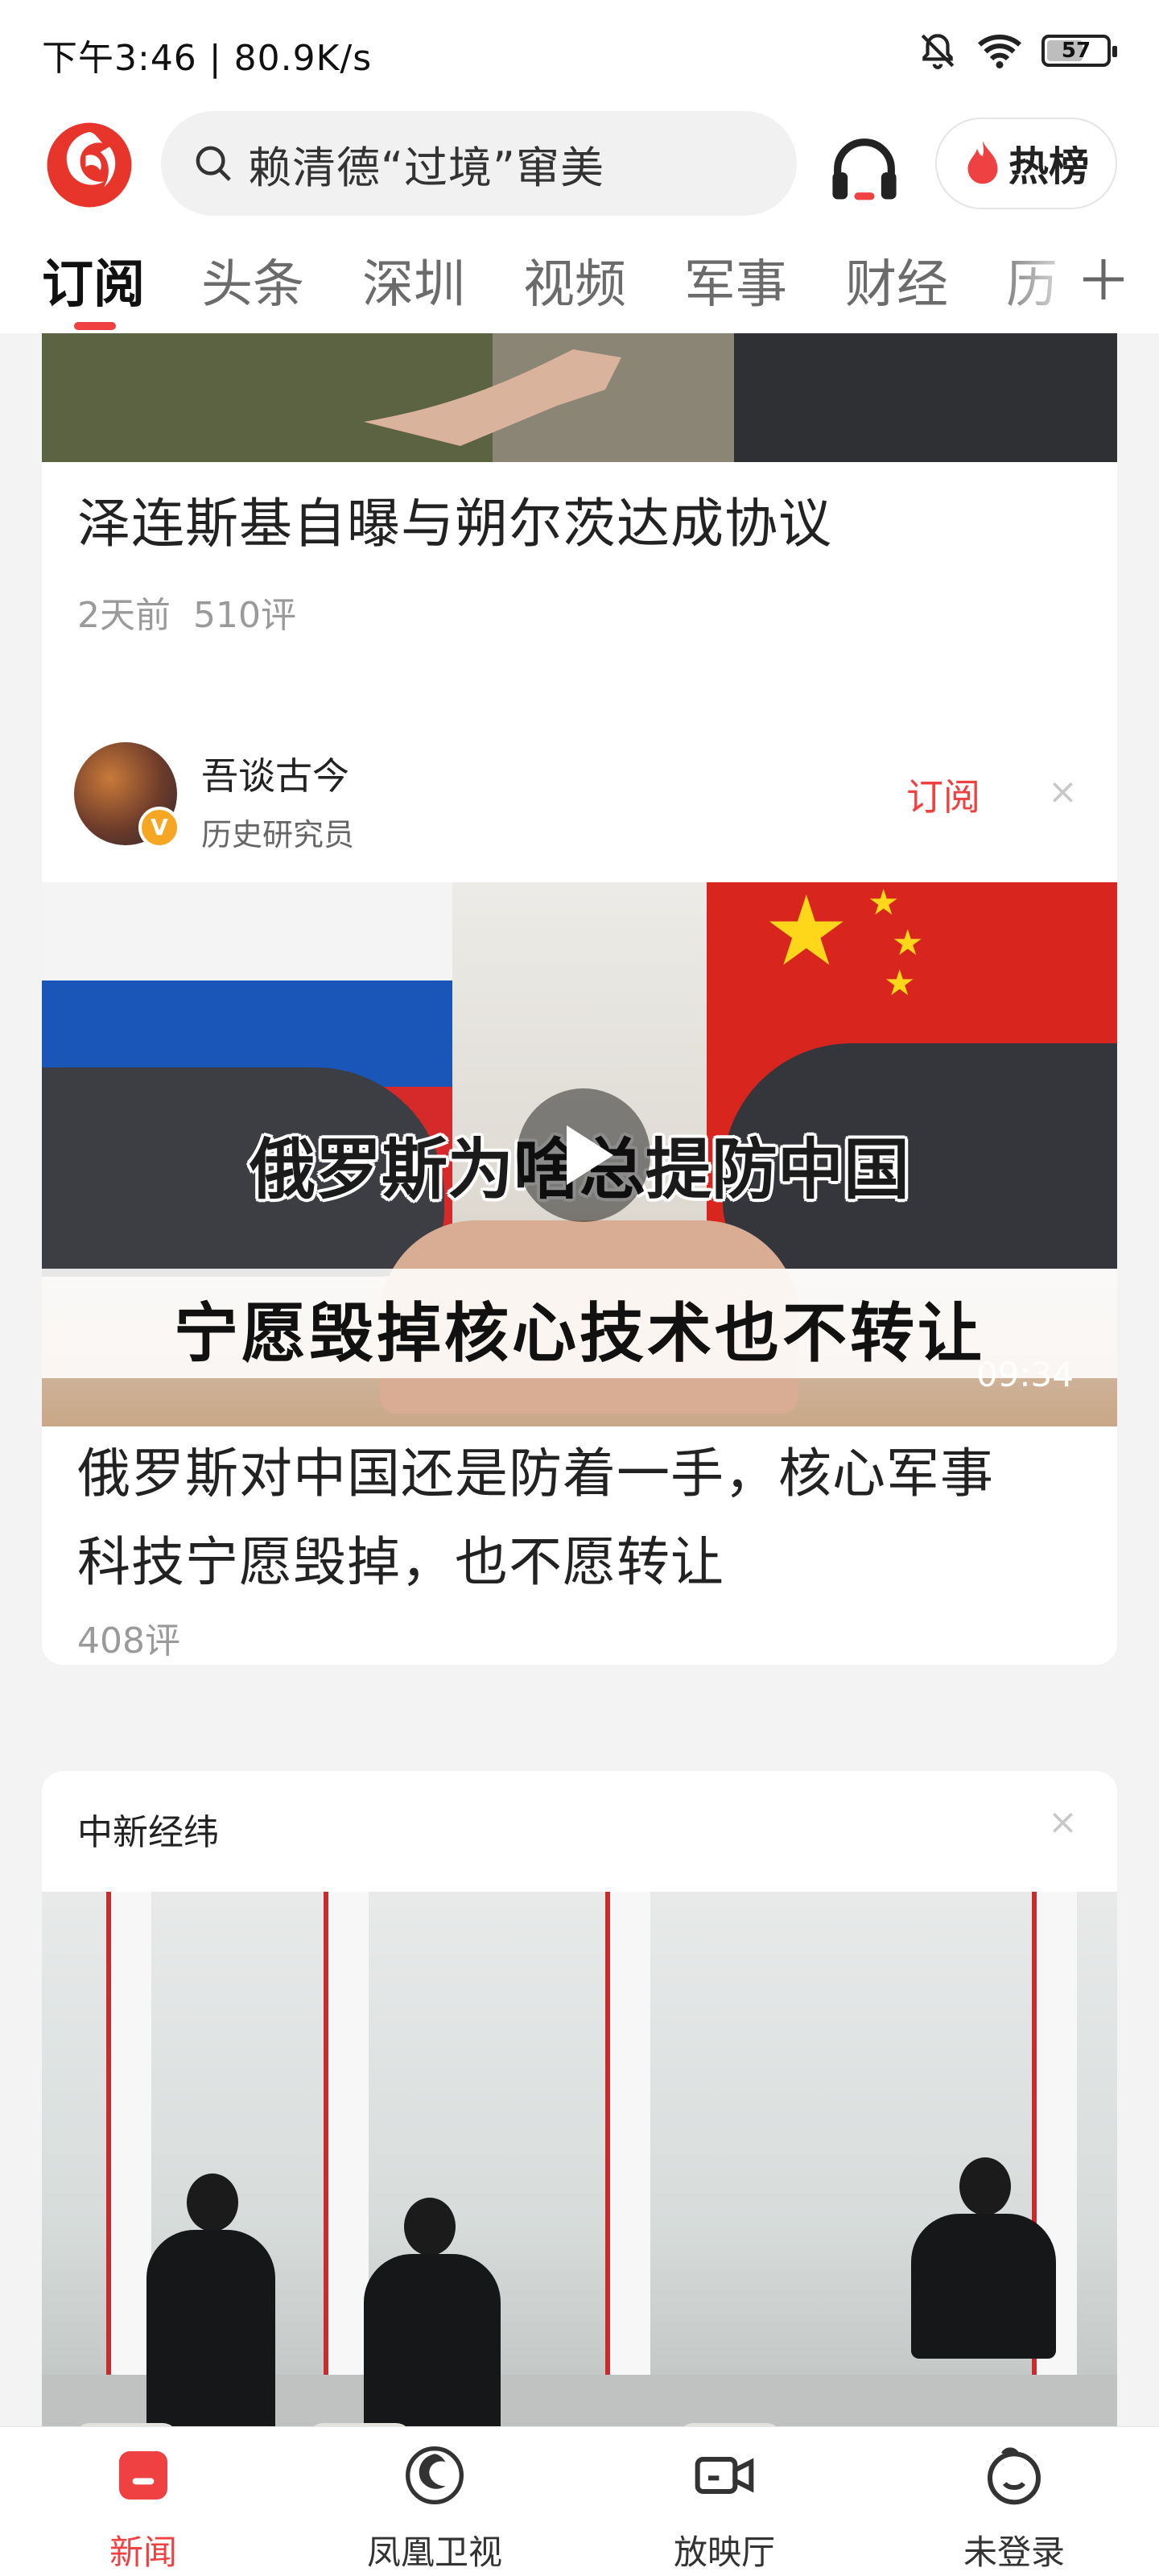 Image resolution: width=1159 pixels, height=2576 pixels. I want to click on top-header: 赖清德“过境”窜美 热榜, so click(579, 165).